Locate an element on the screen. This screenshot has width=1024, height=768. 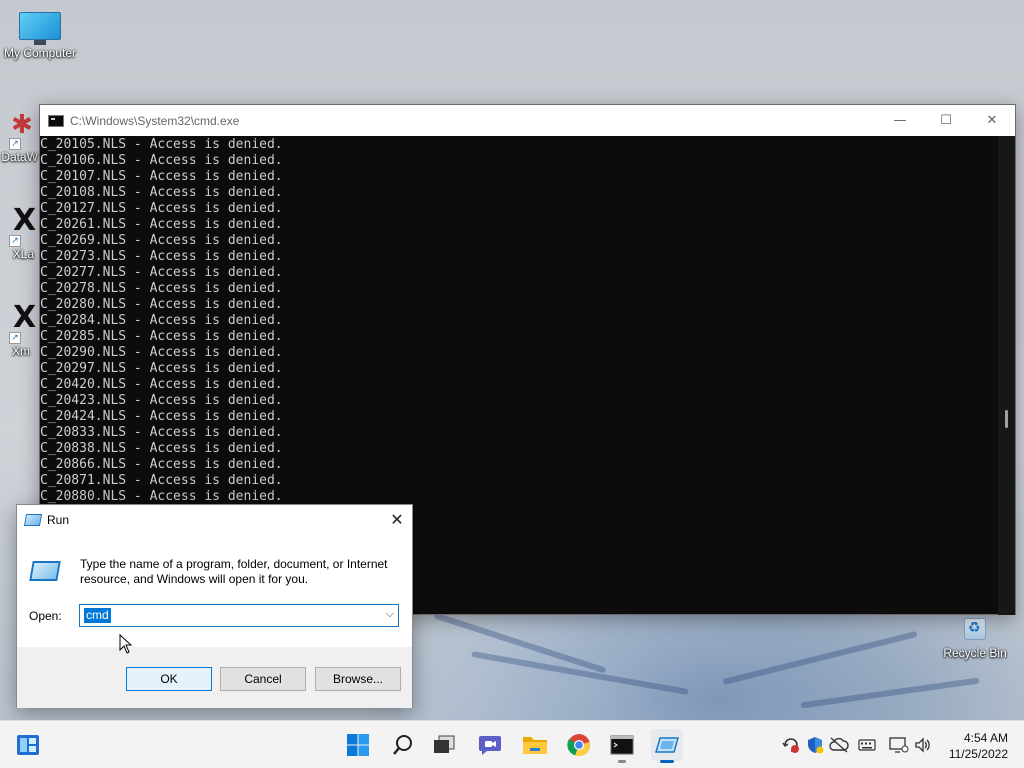
task-view-button is located at coordinates (444, 745).